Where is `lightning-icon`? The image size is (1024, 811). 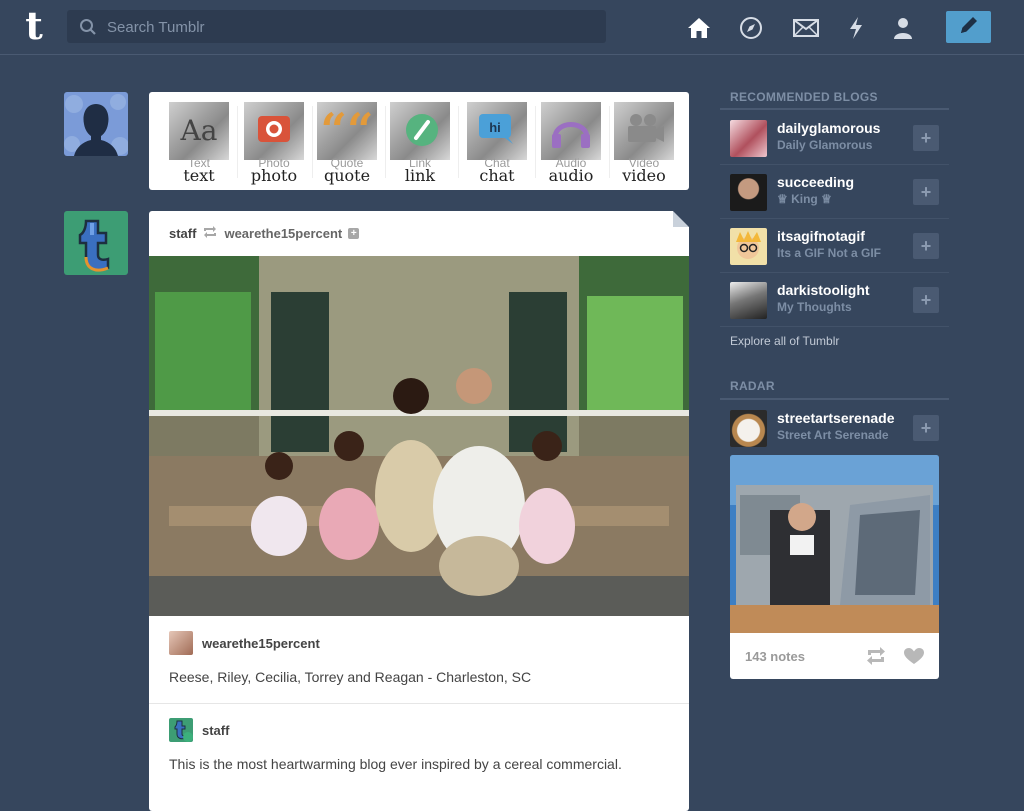 lightning-icon is located at coordinates (856, 28).